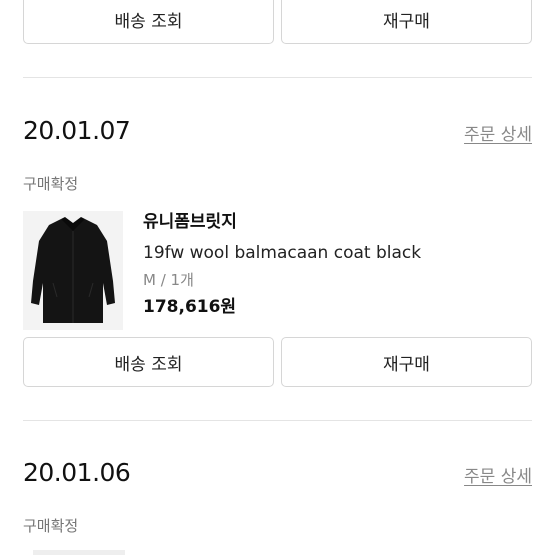 The image size is (555, 555). What do you see at coordinates (190, 222) in the screenshot?
I see `product-brand: 유니폼브릿지` at bounding box center [190, 222].